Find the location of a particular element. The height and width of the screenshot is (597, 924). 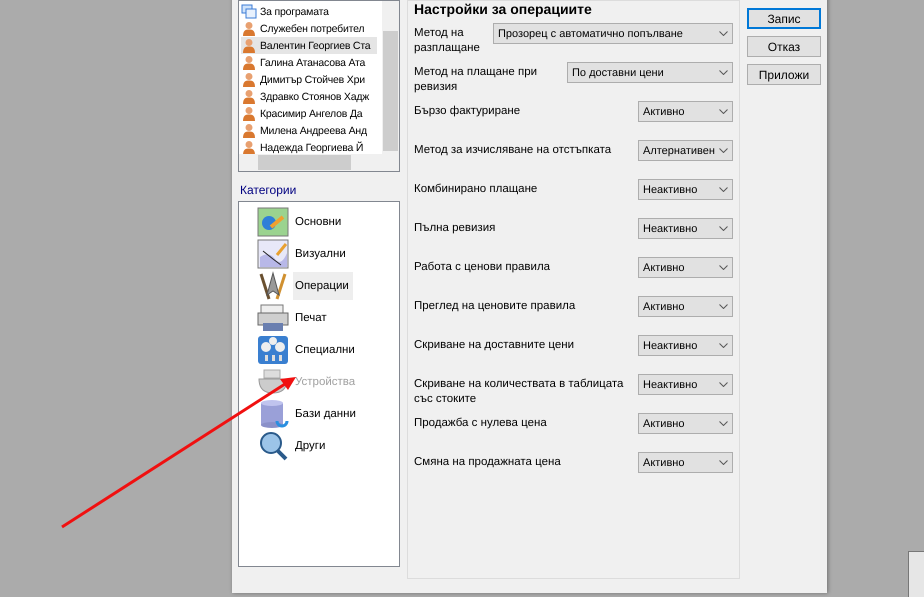

drafting-tools-icon is located at coordinates (273, 286).